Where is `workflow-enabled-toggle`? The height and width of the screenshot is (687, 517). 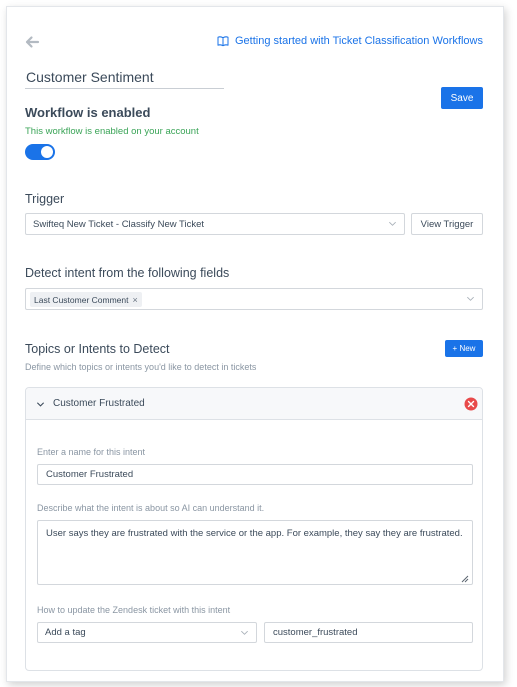
workflow-enabled-toggle is located at coordinates (40, 152).